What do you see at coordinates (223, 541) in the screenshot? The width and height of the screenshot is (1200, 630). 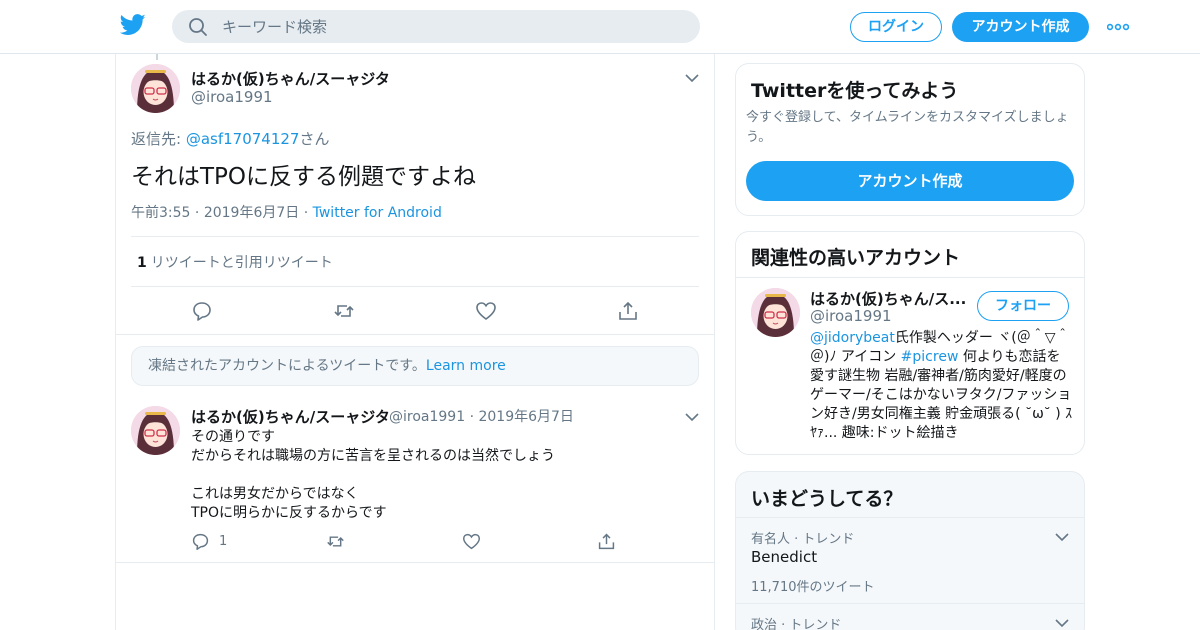 I see `reply-count: 1` at bounding box center [223, 541].